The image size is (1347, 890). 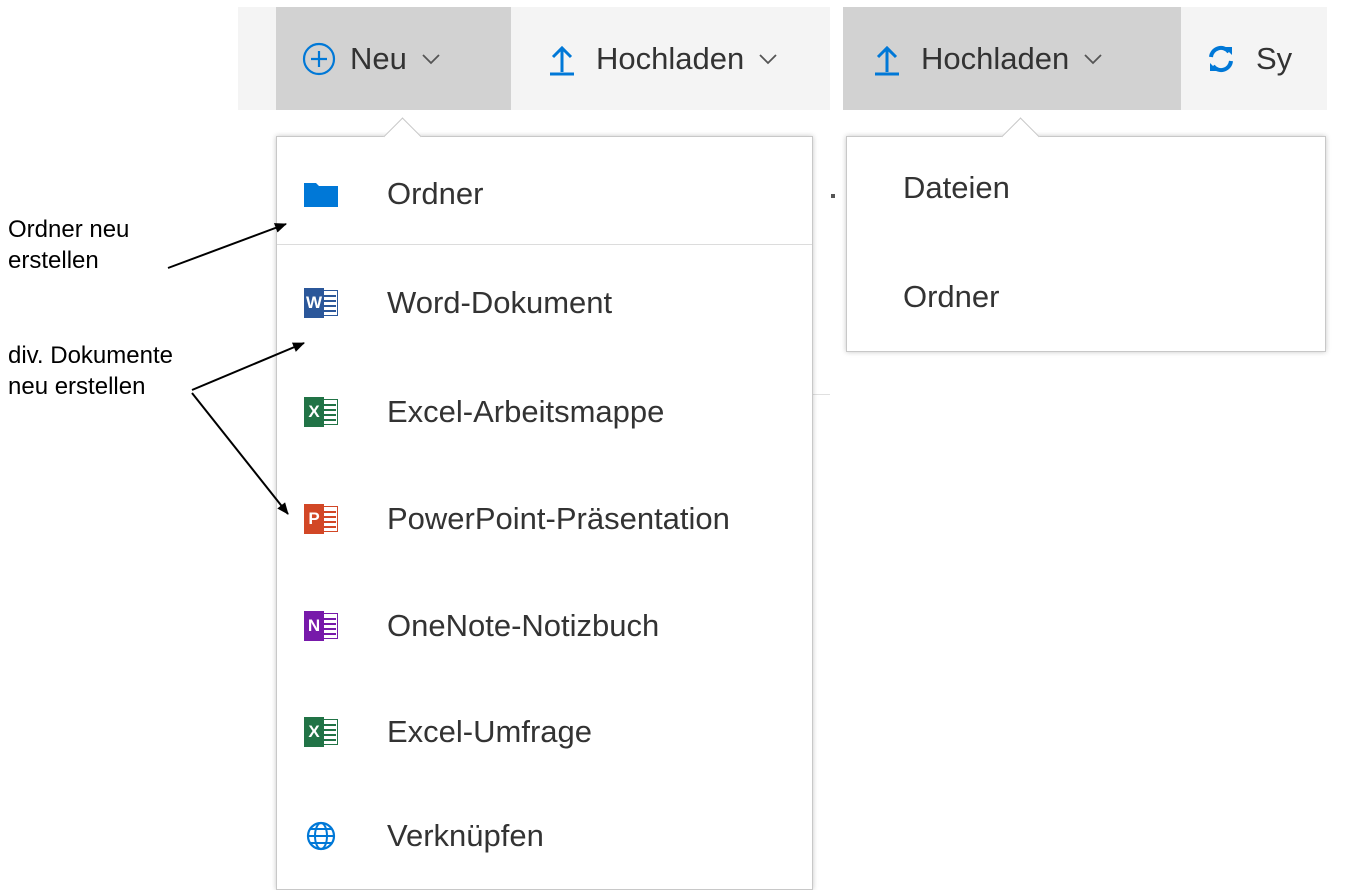 What do you see at coordinates (248, 366) in the screenshot?
I see `arrow-to-word` at bounding box center [248, 366].